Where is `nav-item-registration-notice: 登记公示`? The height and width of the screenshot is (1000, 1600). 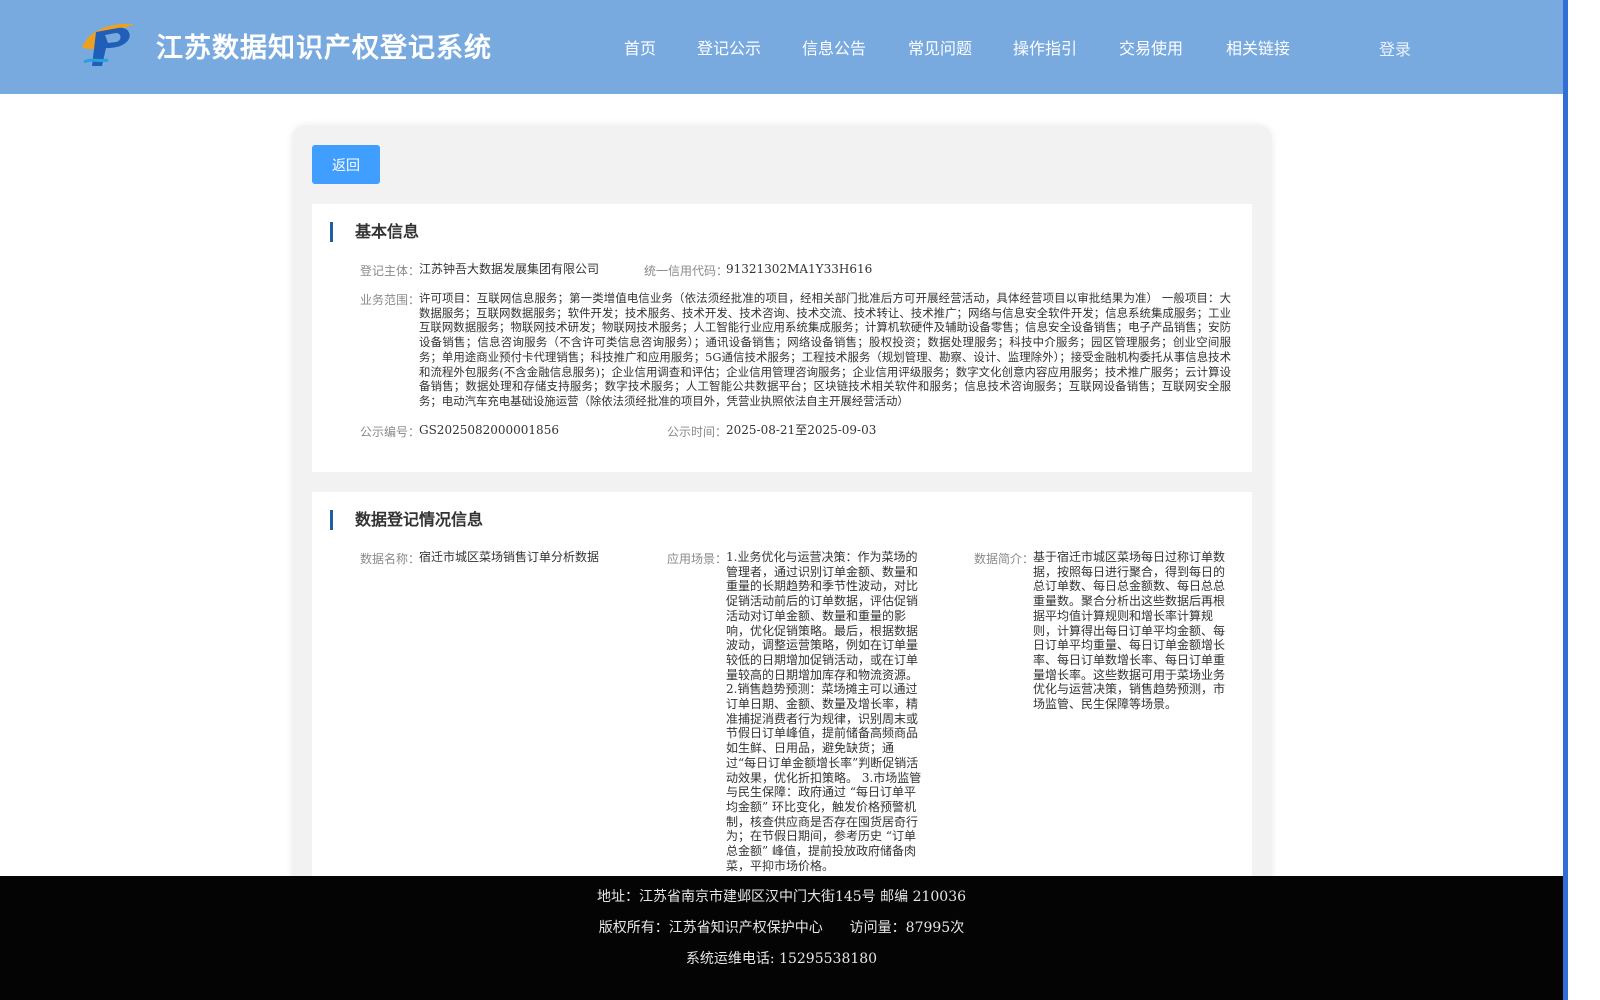 nav-item-registration-notice: 登记公示 is located at coordinates (729, 47).